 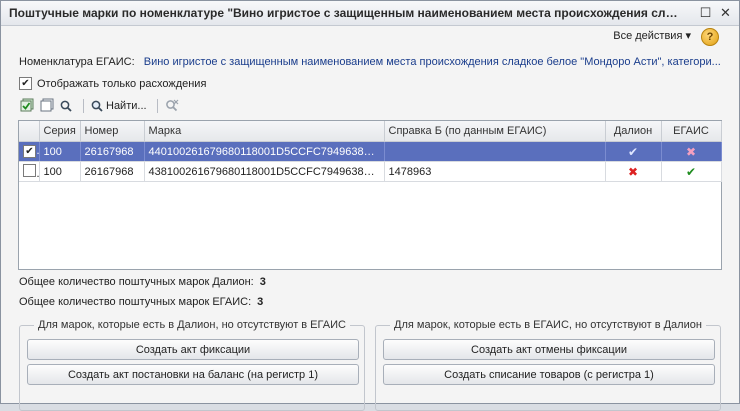 What do you see at coordinates (193, 349) in the screenshot?
I see `create-fixation-act-button: Создать акт фиксации` at bounding box center [193, 349].